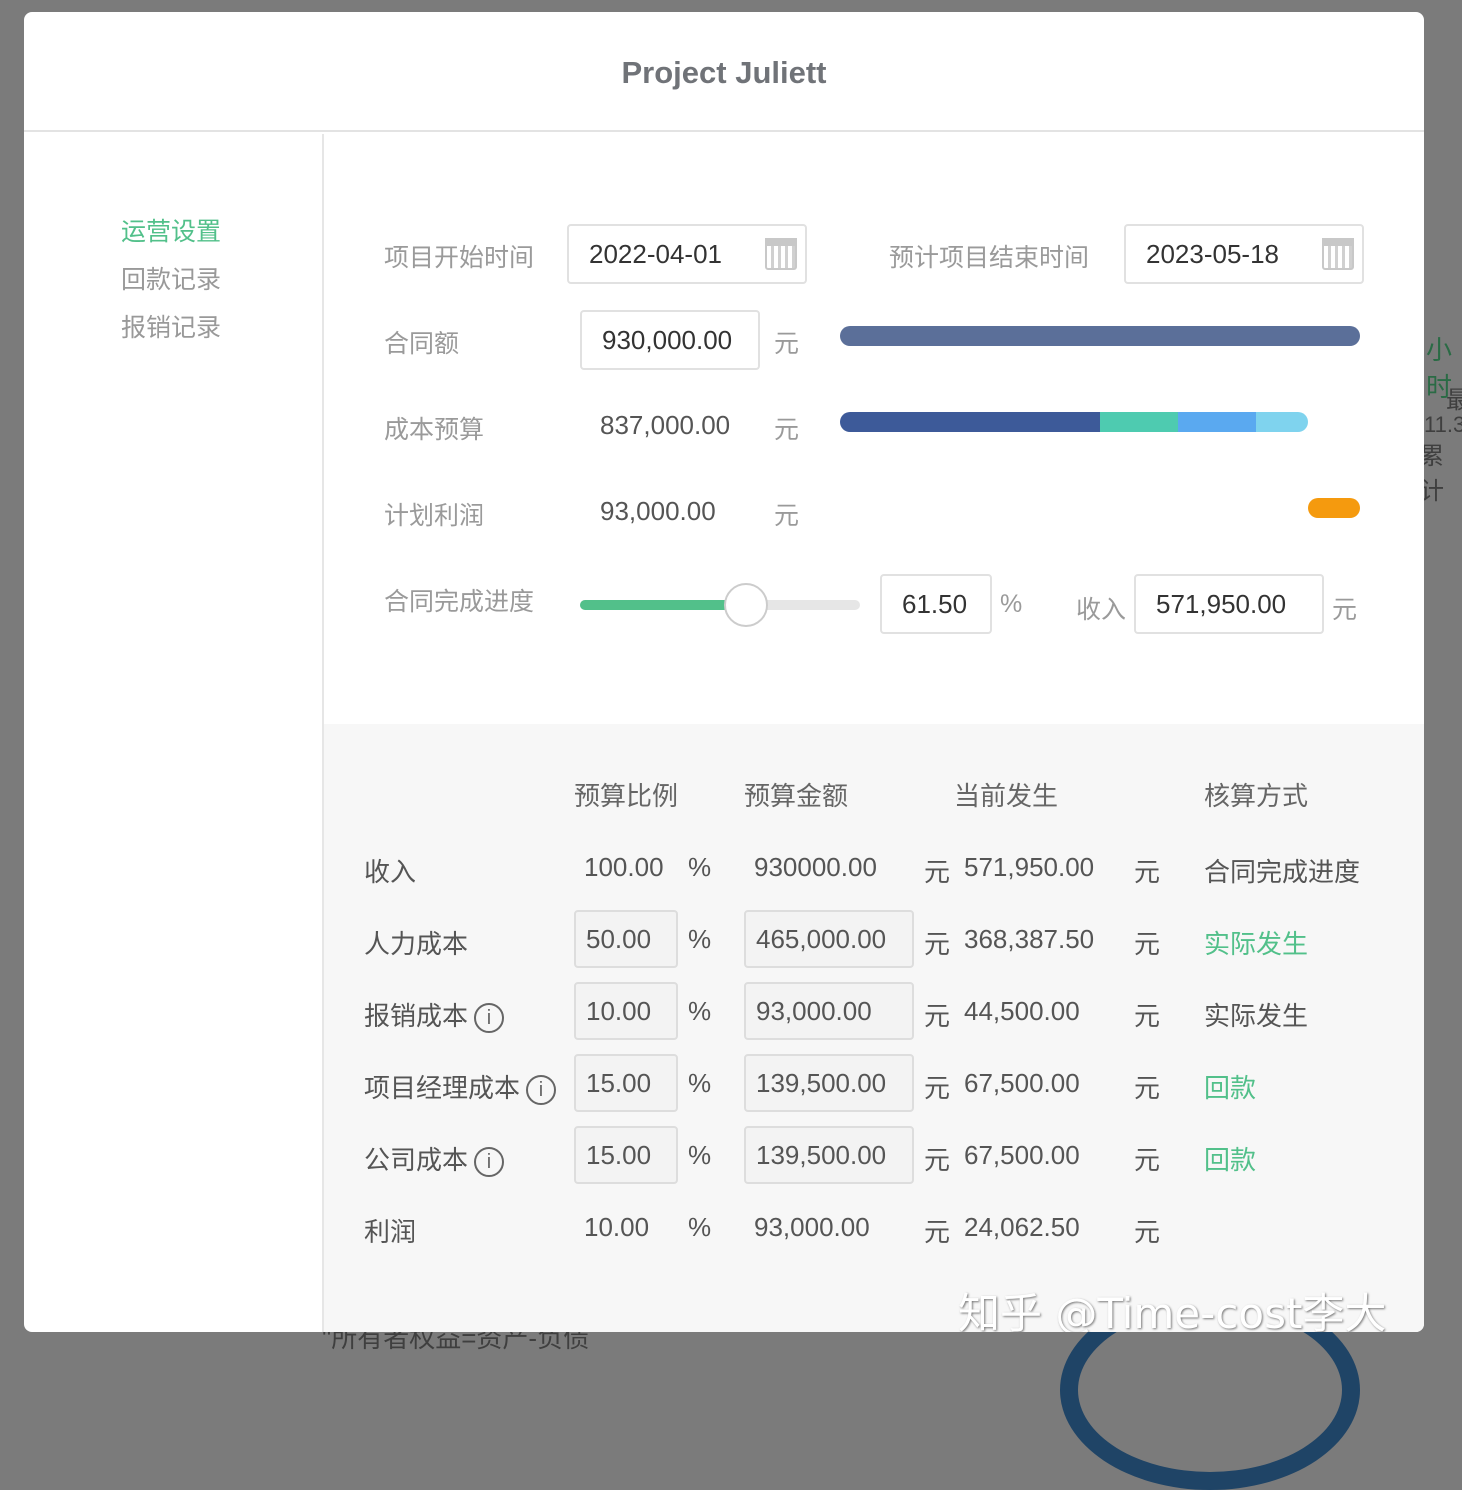 The image size is (1462, 1490). I want to click on progress-slider-handle, so click(746, 605).